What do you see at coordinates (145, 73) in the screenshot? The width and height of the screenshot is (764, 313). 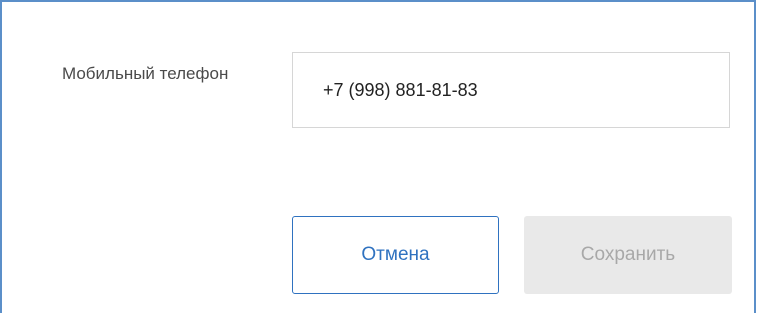 I see `mobile-phone-label: Мобильный телефон` at bounding box center [145, 73].